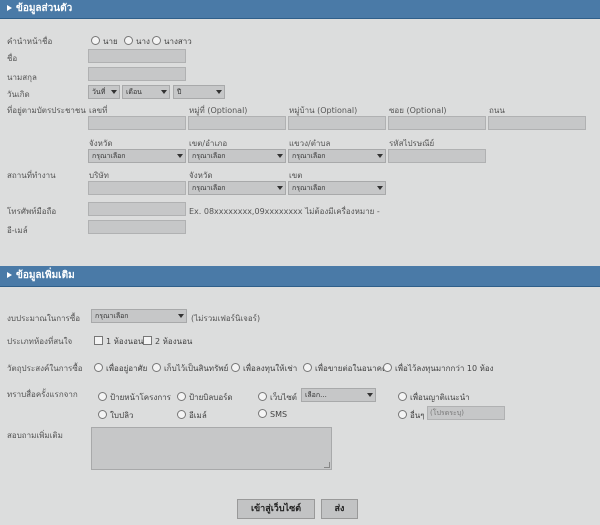 The height and width of the screenshot is (525, 600). I want to click on purpose-label: วัตถุประสงค์ในการซื้อ, so click(45, 368).